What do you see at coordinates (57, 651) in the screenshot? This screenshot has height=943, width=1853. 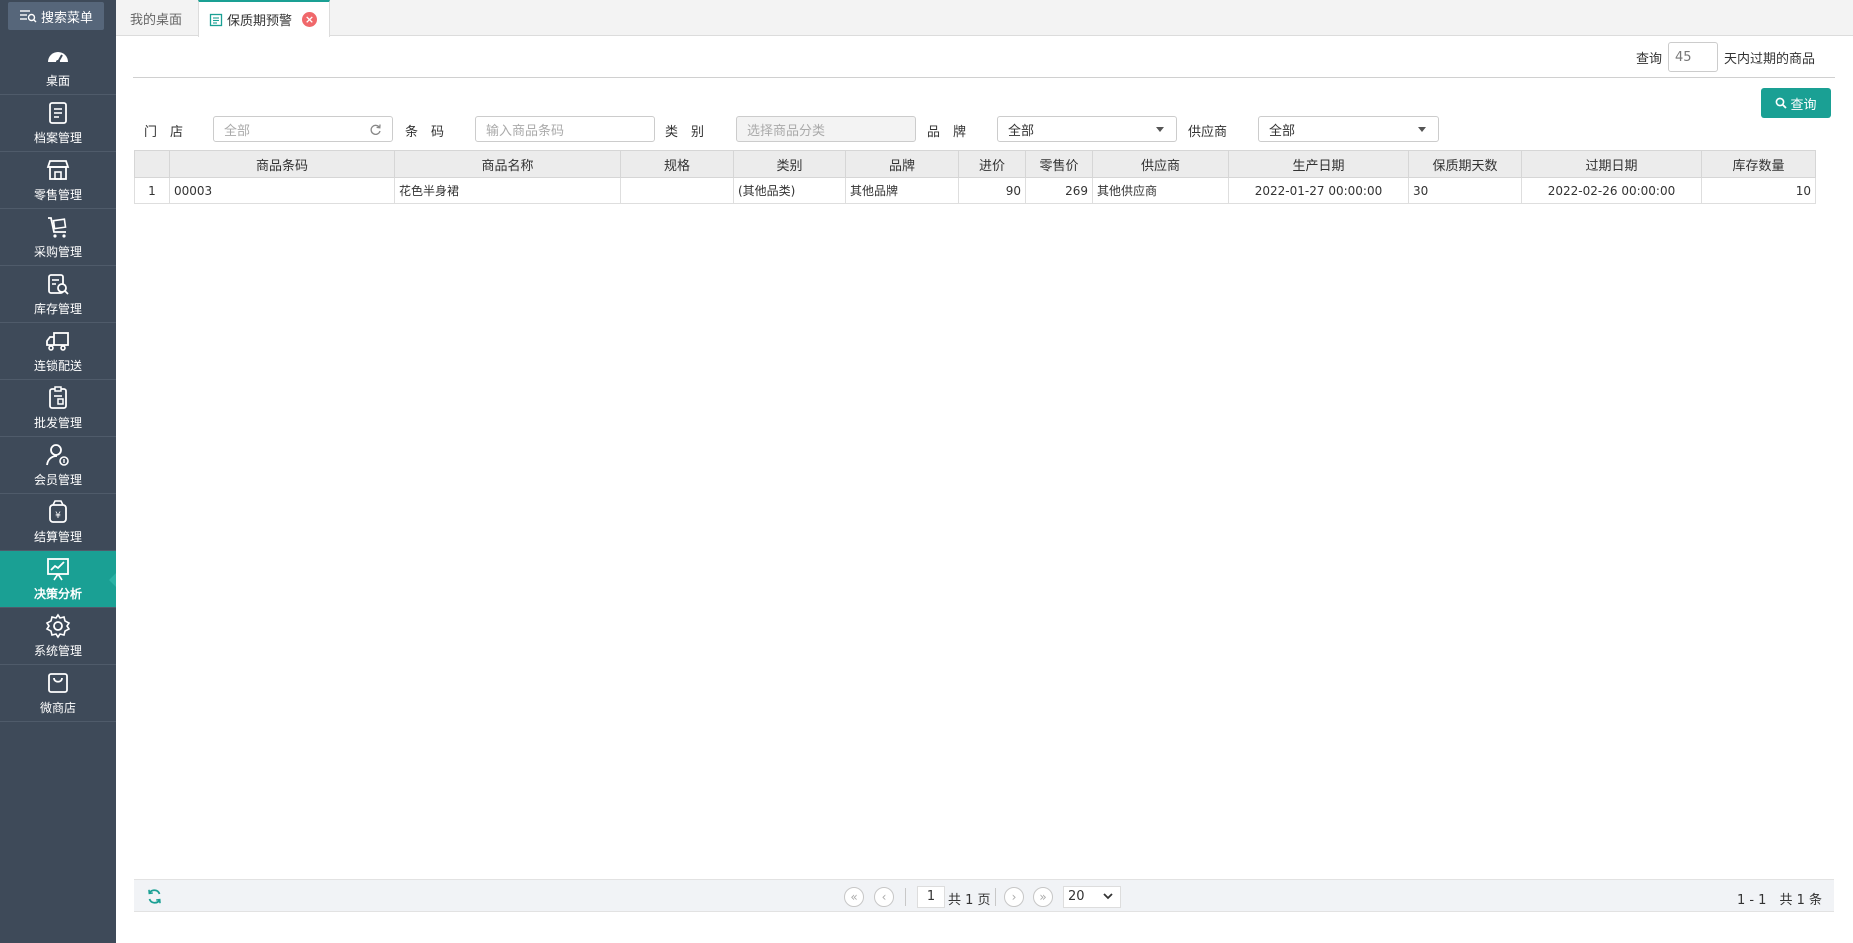 I see `sidebar-item-label: 系统管理` at bounding box center [57, 651].